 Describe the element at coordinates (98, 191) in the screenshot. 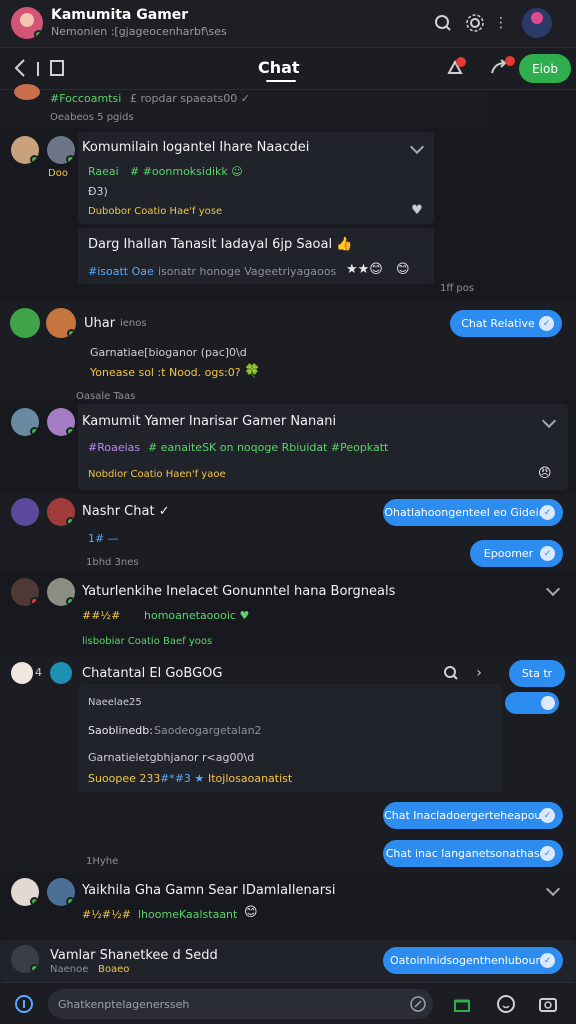

I see `message-text: Ð3)` at that location.